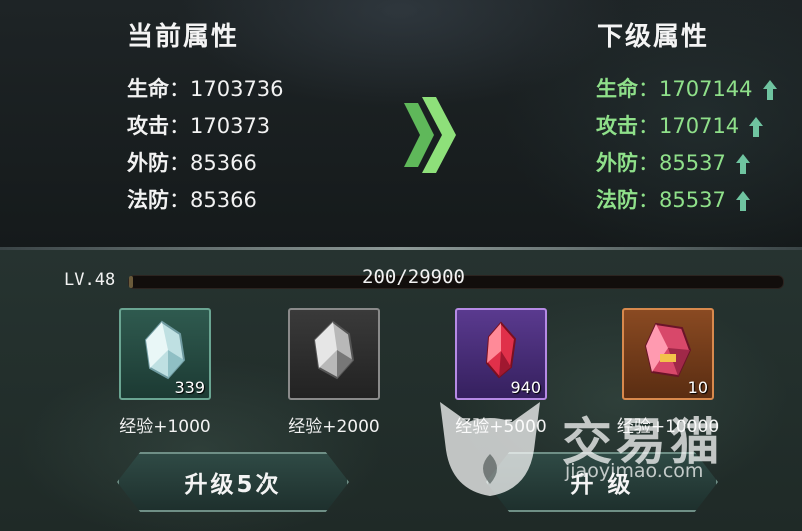 The width and height of the screenshot is (802, 531). I want to click on next-stat-physical-defense: 外防： 85537, so click(686, 163).